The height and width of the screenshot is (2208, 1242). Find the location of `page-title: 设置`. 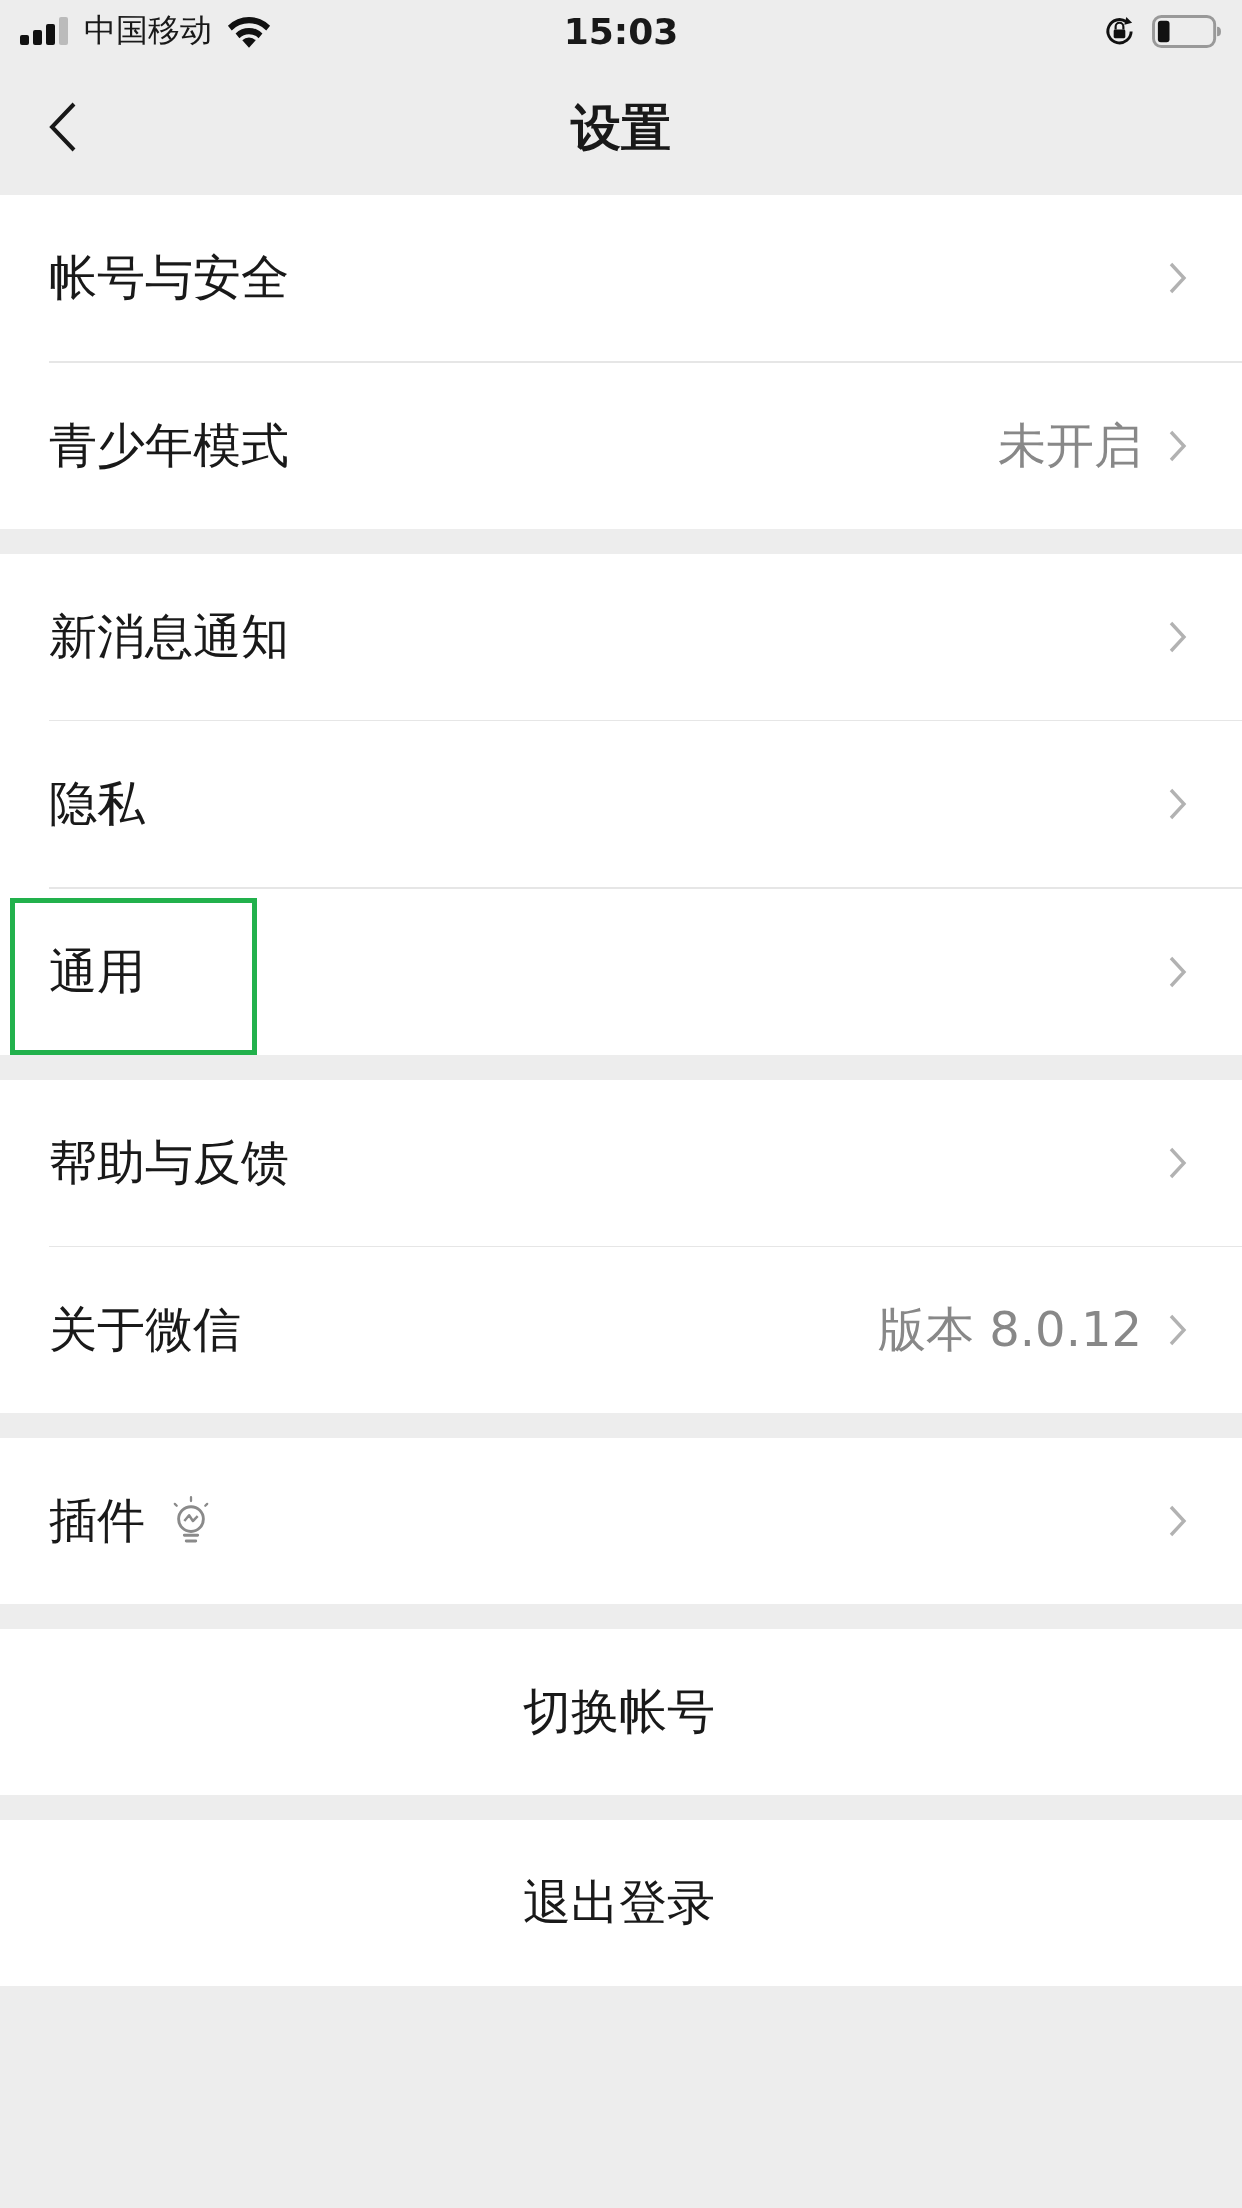

page-title: 设置 is located at coordinates (621, 128).